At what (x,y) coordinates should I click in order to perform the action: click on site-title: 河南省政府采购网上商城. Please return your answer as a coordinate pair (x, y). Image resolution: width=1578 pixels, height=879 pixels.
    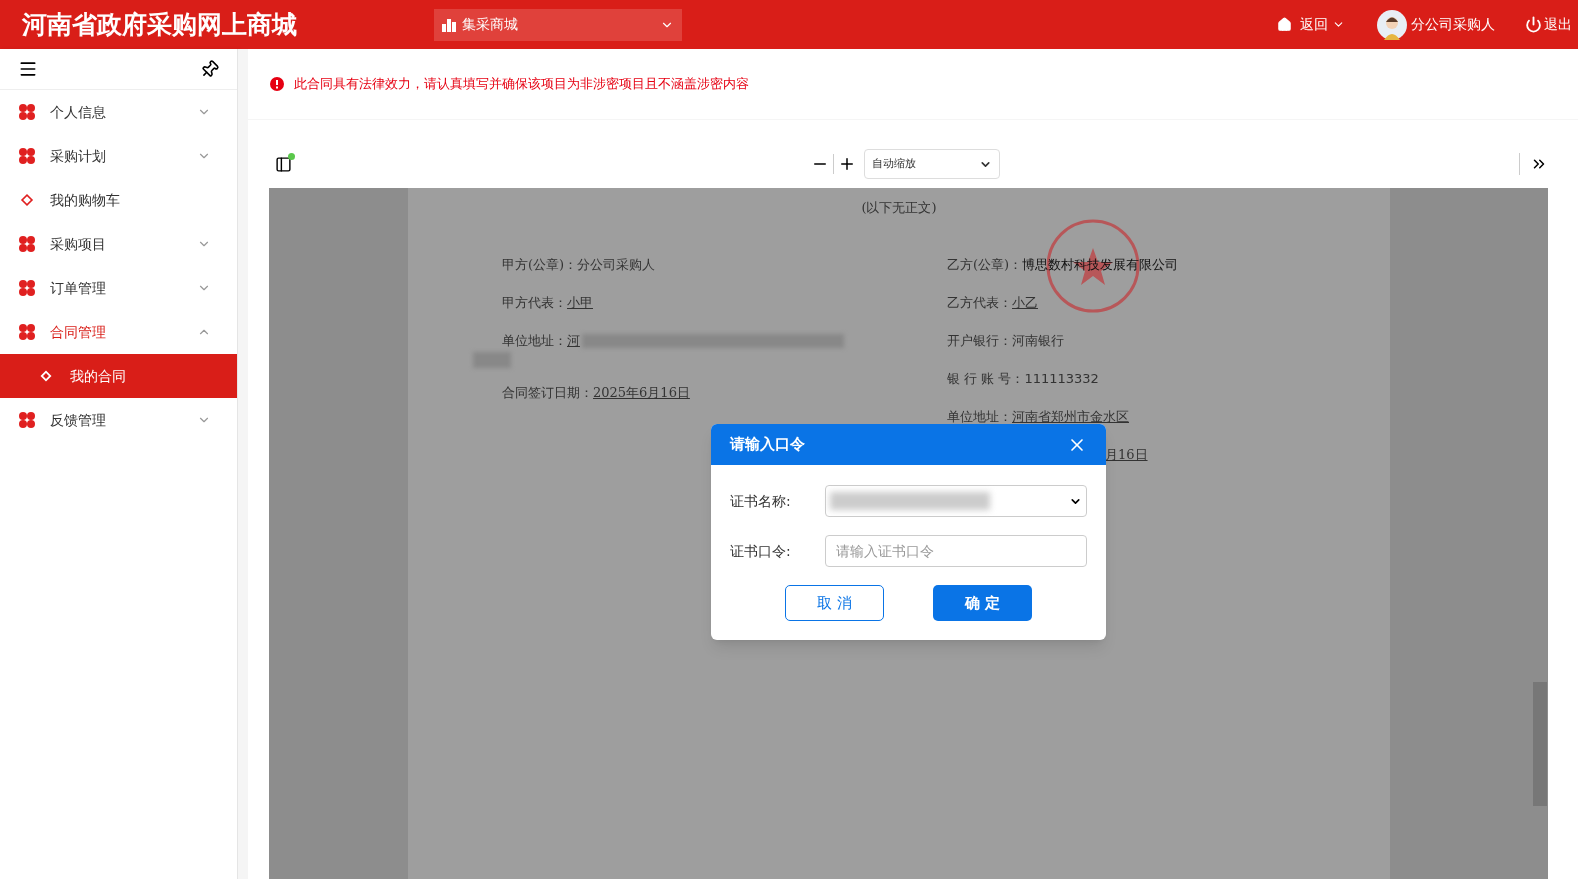
    Looking at the image, I should click on (160, 24).